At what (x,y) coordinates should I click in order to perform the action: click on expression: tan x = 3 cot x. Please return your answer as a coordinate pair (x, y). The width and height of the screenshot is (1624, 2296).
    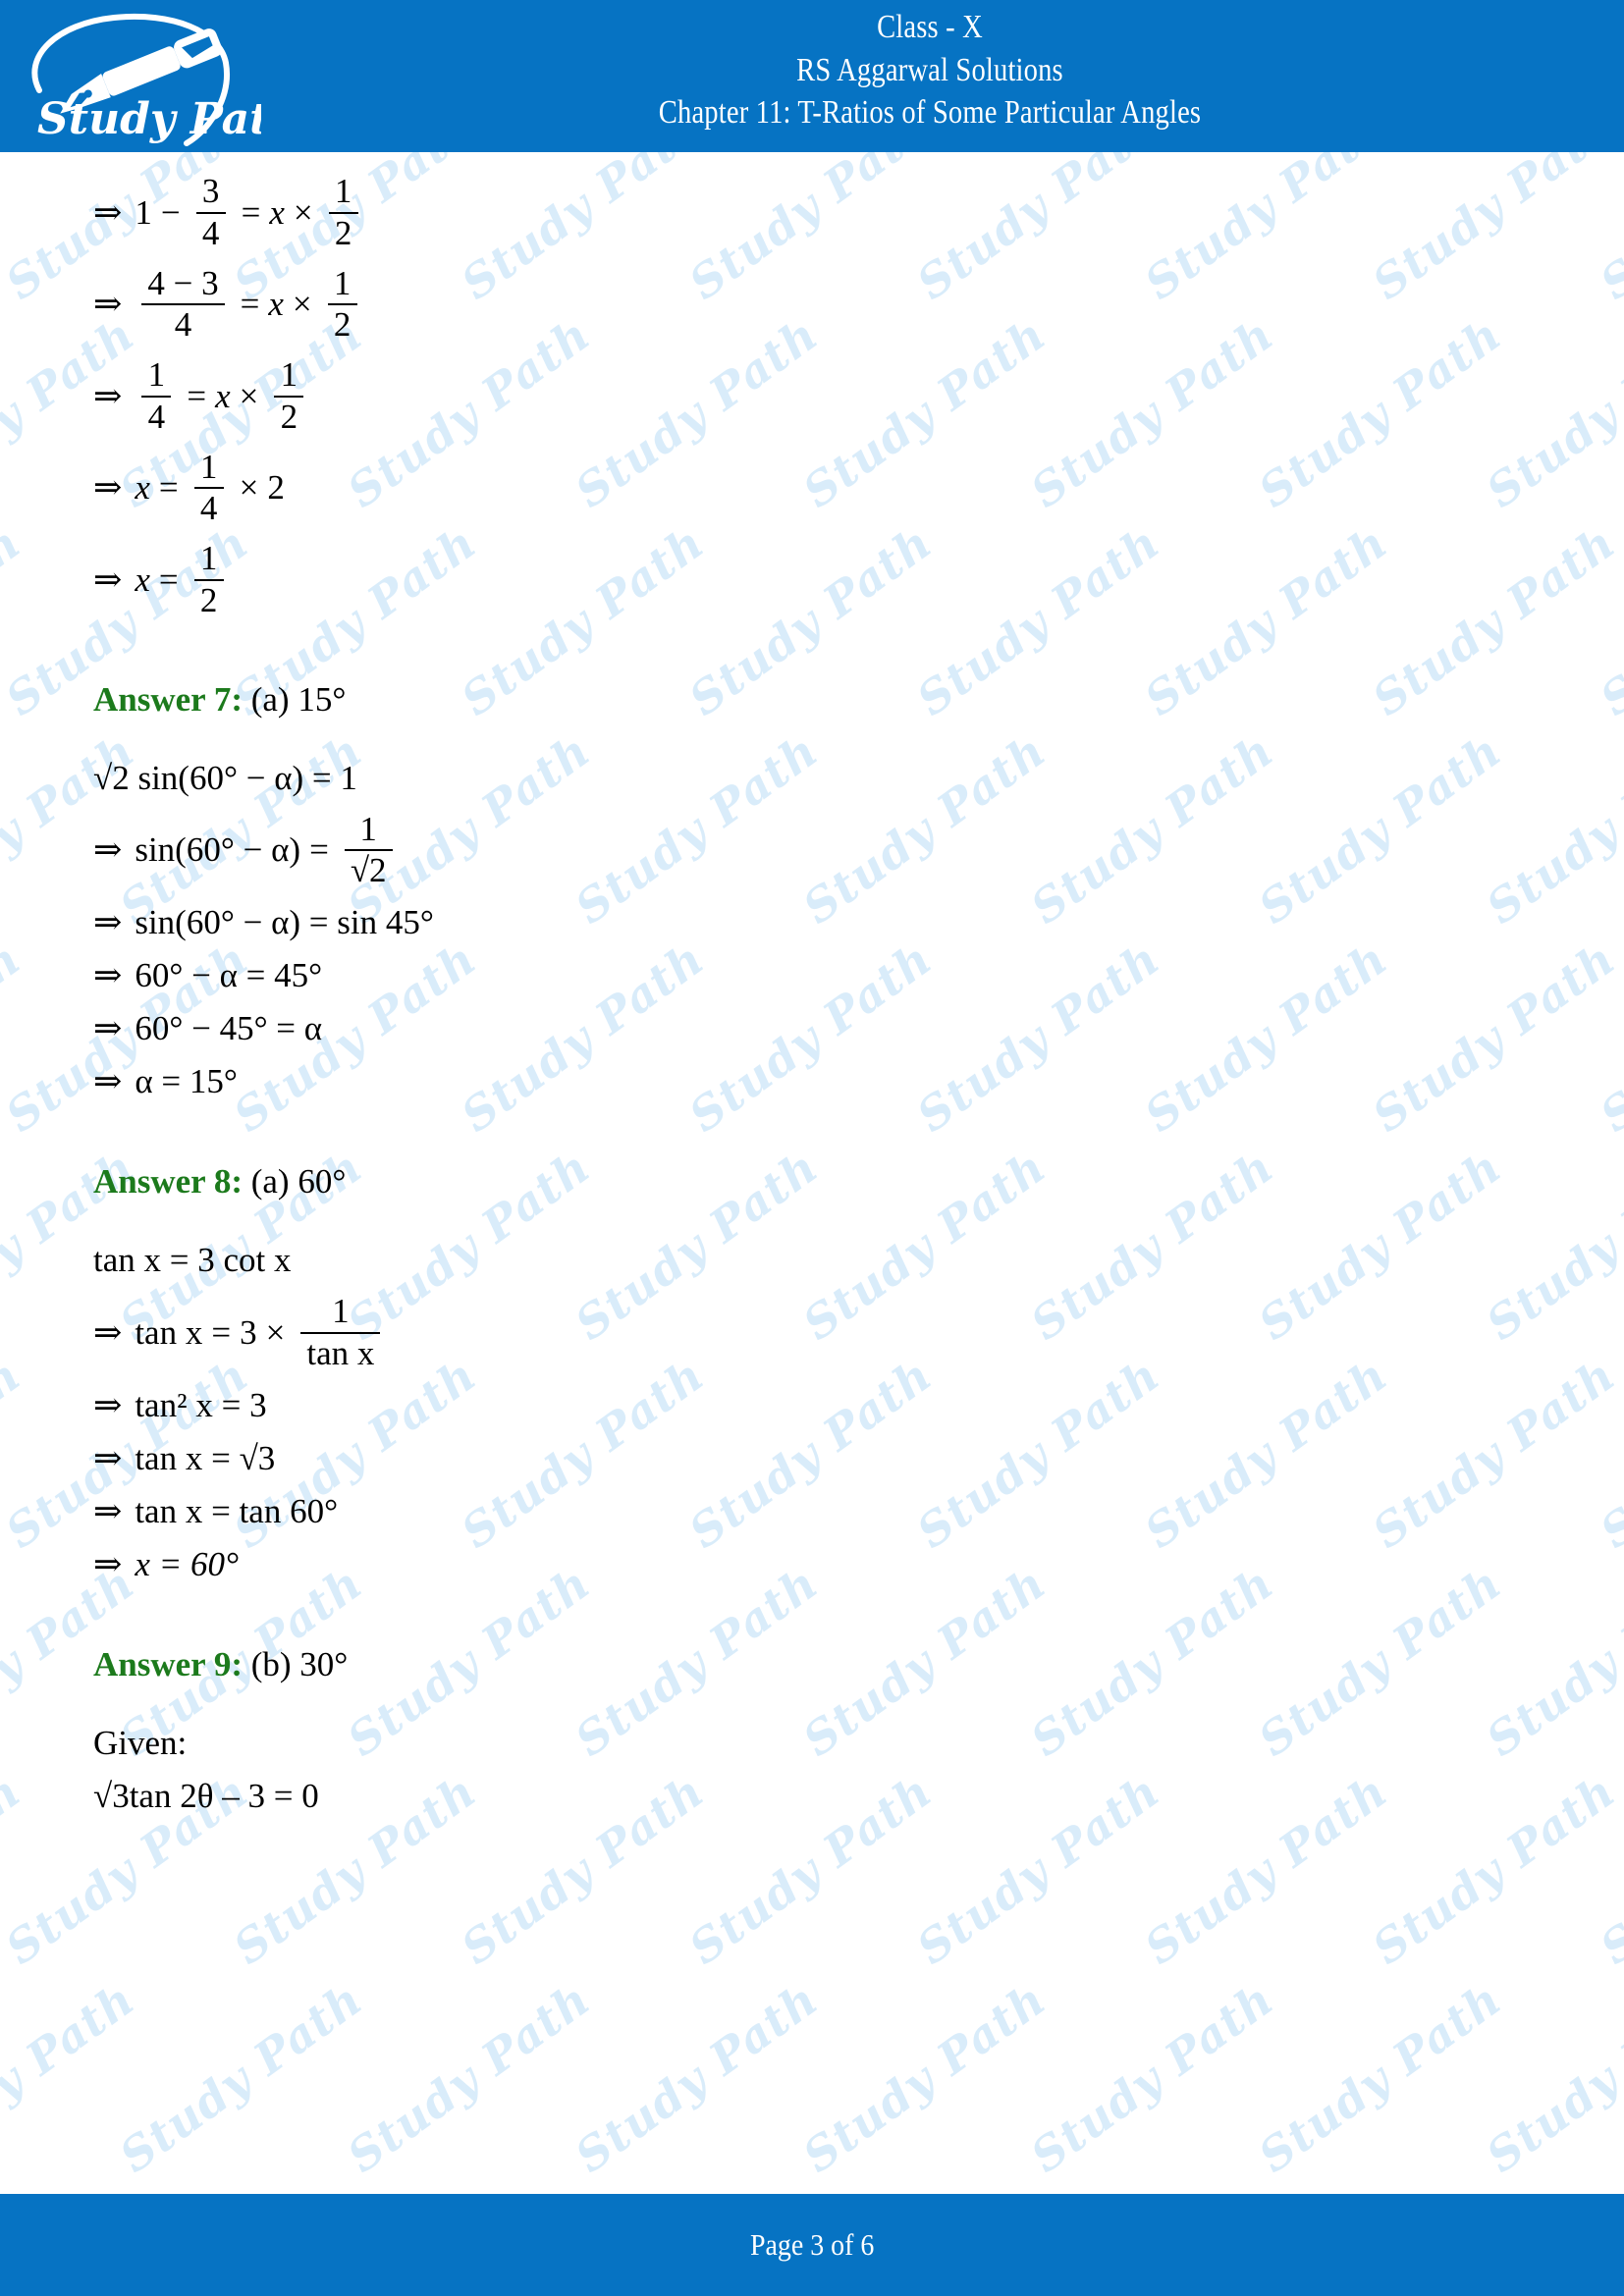
    Looking at the image, I should click on (192, 1260).